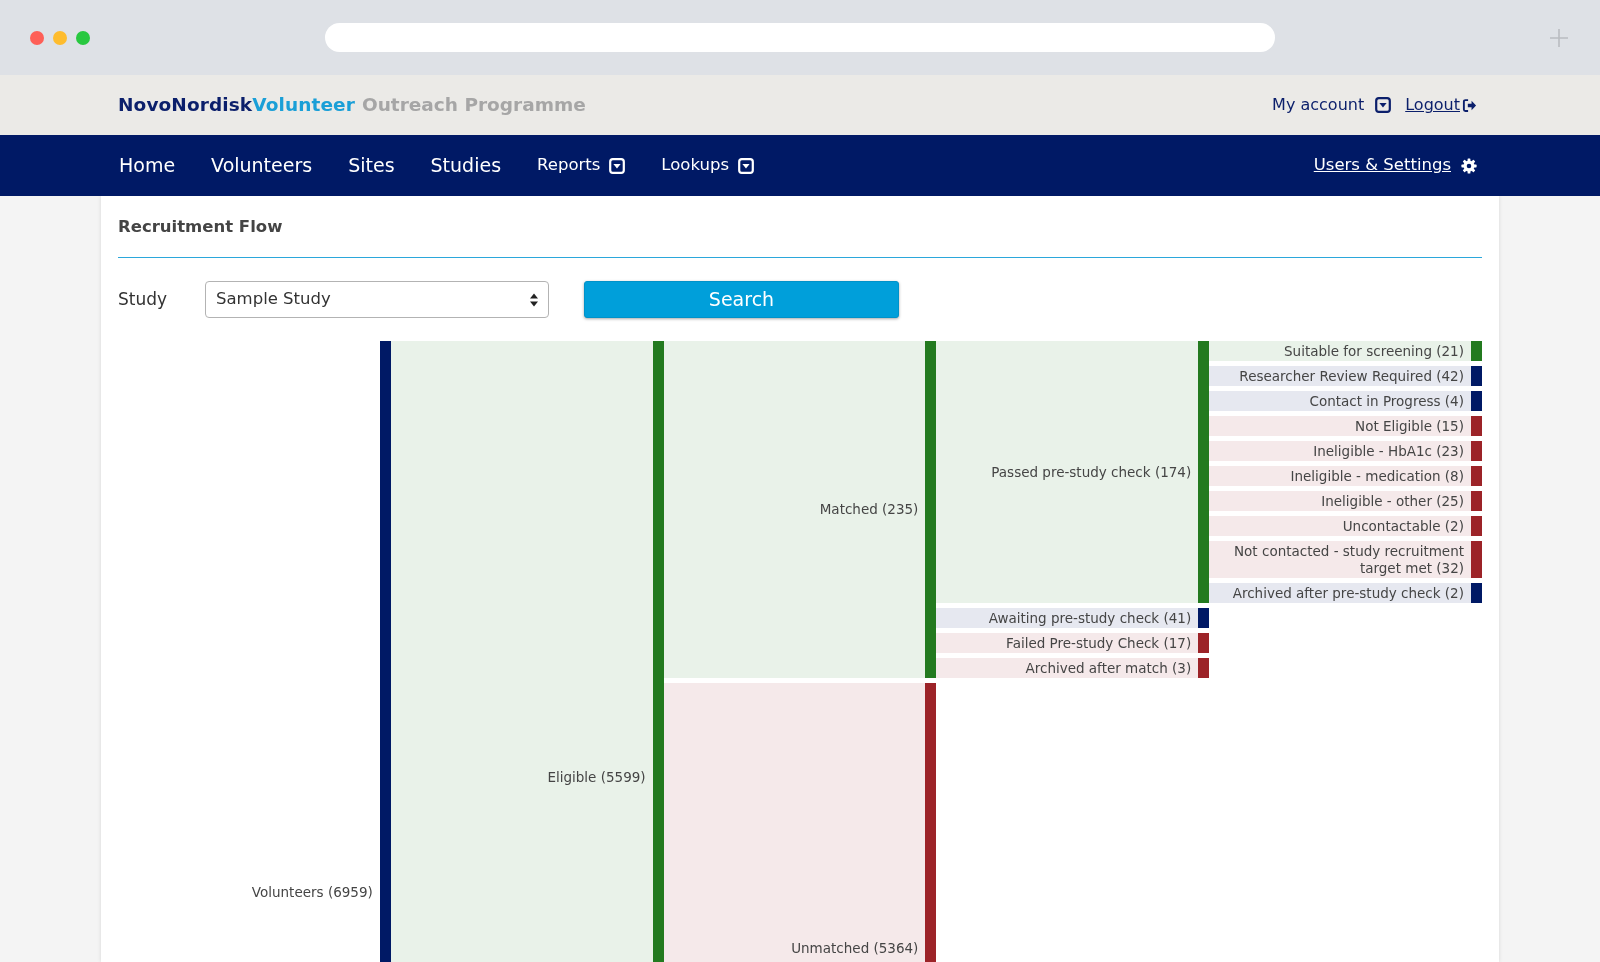  Describe the element at coordinates (1351, 376) in the screenshot. I see `node-label: Researcher Review Required (42)` at that location.